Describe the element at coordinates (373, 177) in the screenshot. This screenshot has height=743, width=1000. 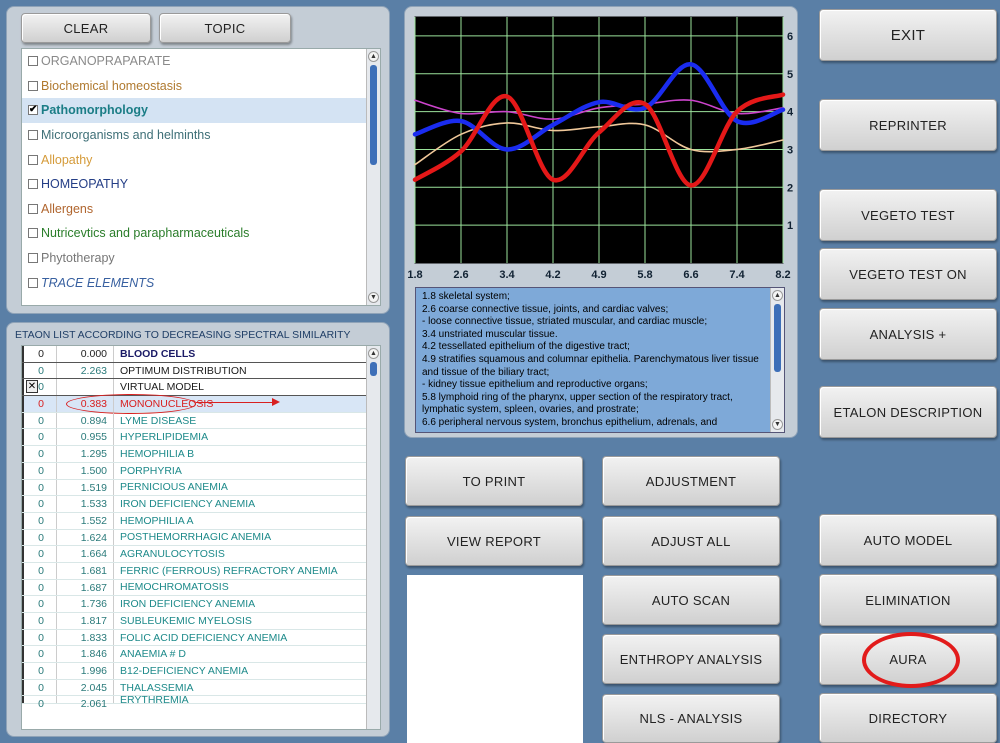
I see `topic-scrollbar: ▲ ▼` at that location.